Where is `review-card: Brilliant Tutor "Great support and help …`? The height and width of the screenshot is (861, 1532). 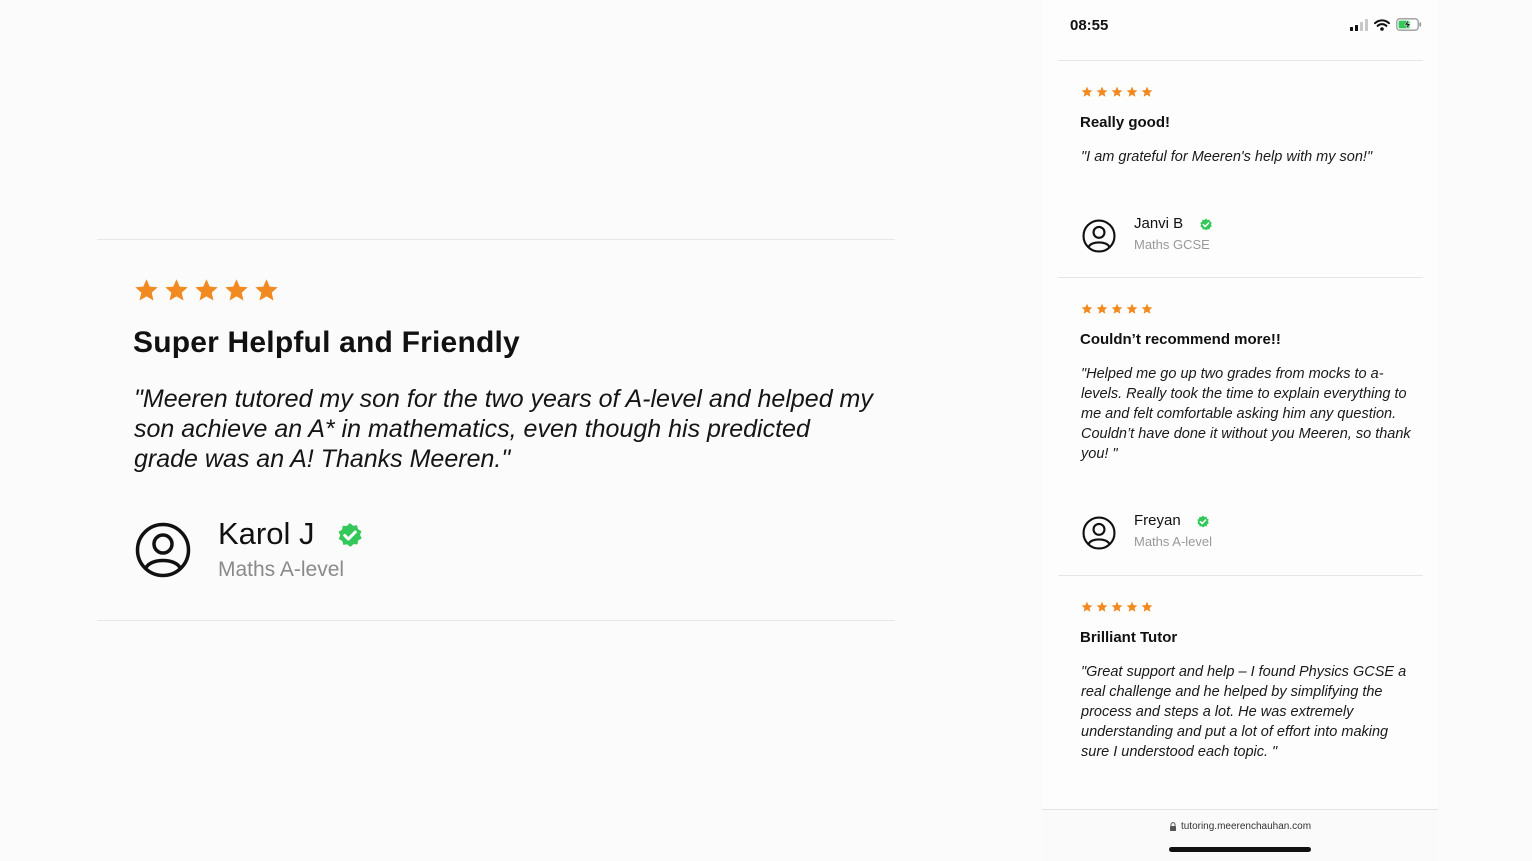
review-card: Brilliant Tutor "Great support and help … is located at coordinates (1240, 692).